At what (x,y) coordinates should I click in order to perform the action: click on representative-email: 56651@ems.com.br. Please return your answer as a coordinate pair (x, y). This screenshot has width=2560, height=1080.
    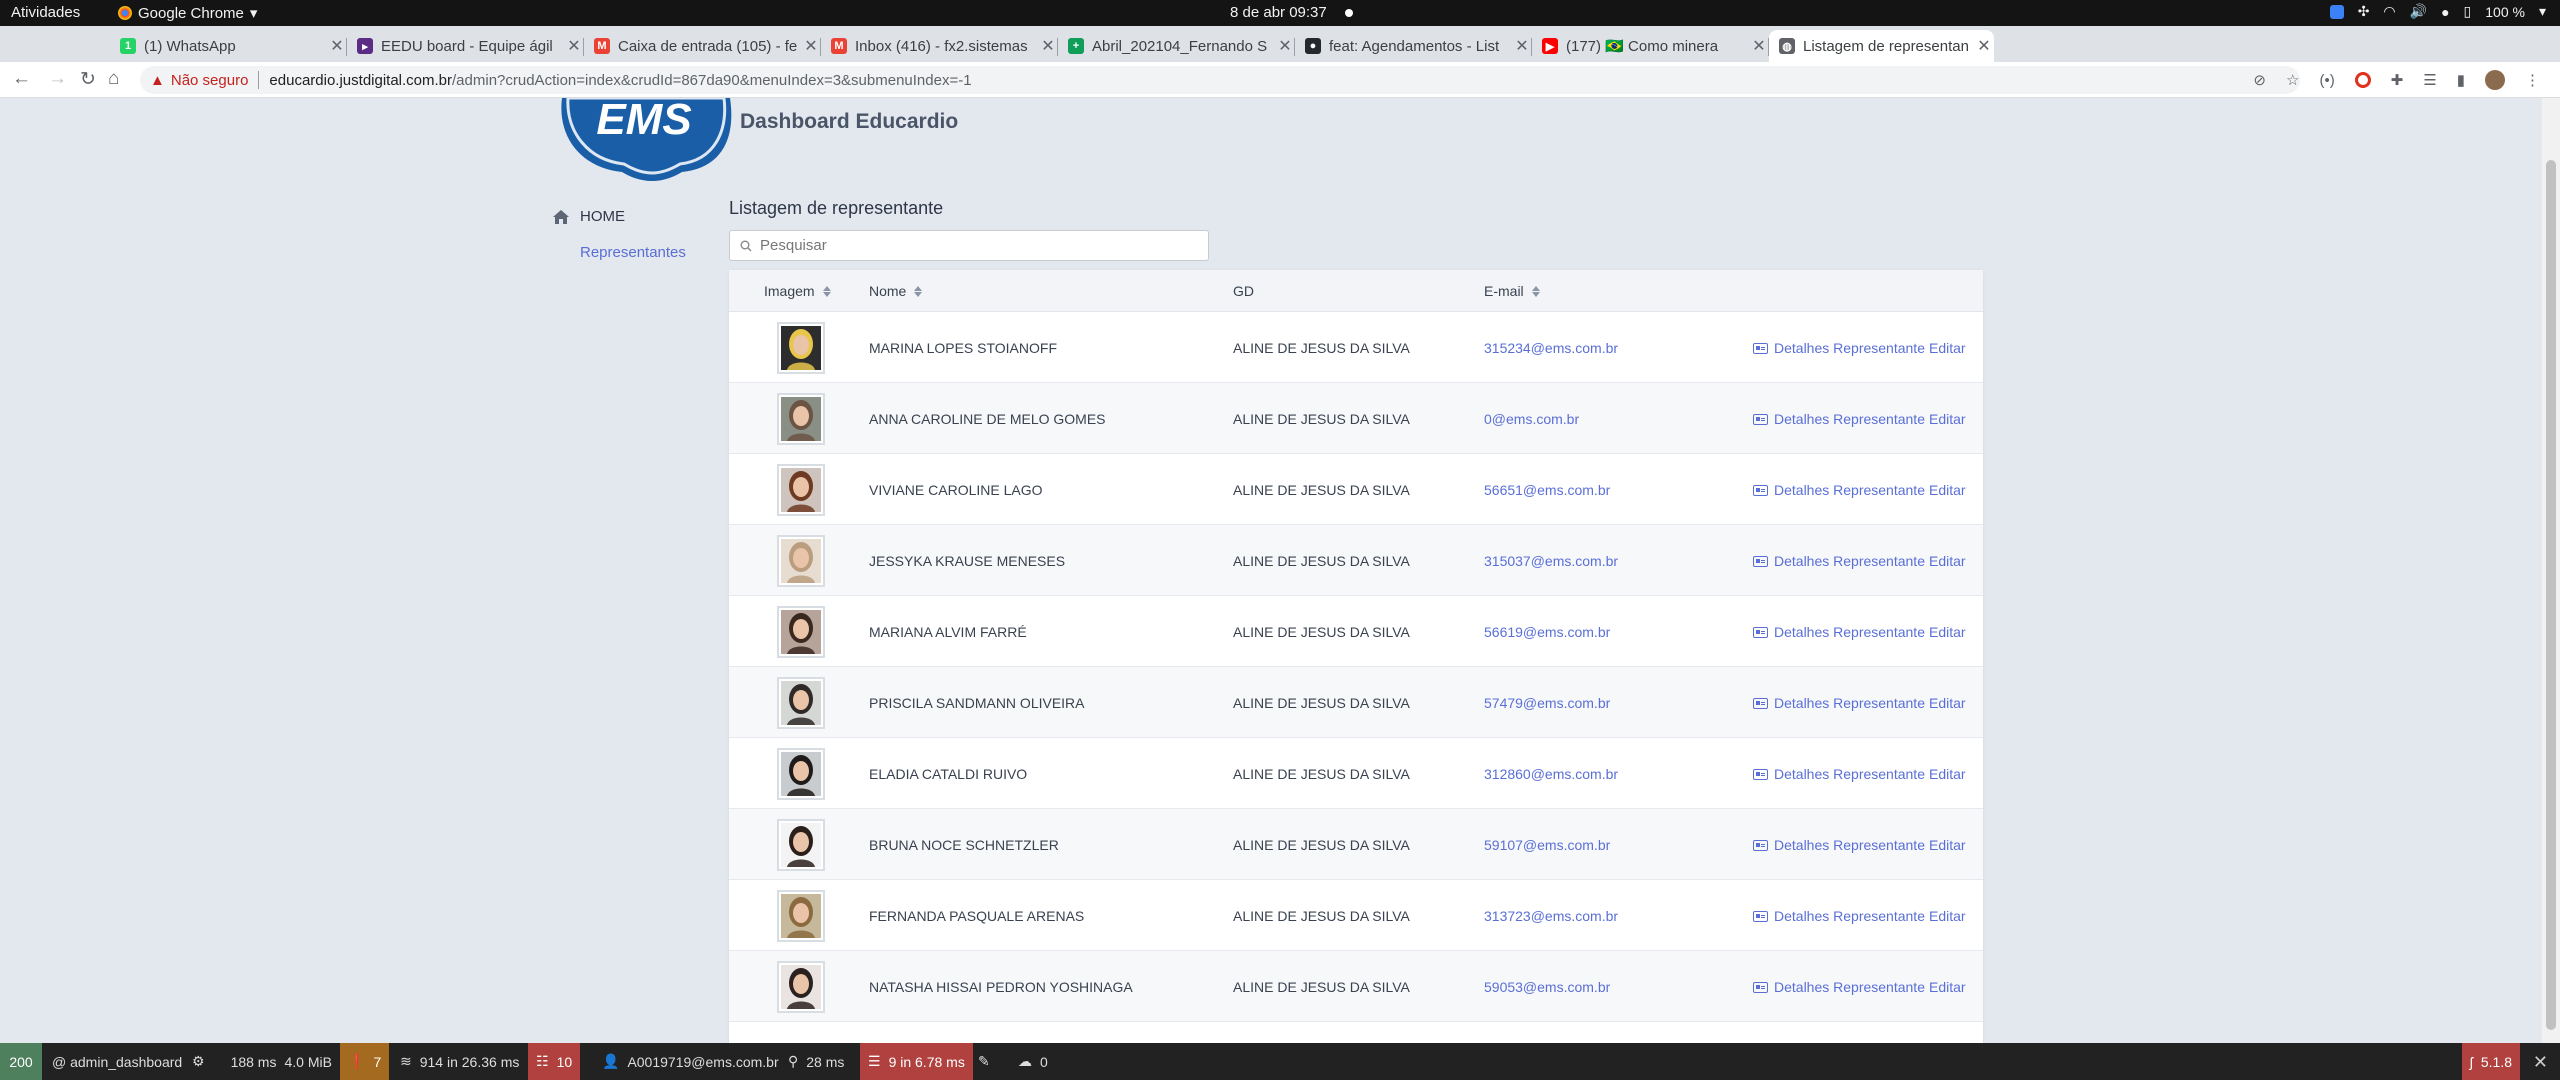
    Looking at the image, I should click on (1547, 490).